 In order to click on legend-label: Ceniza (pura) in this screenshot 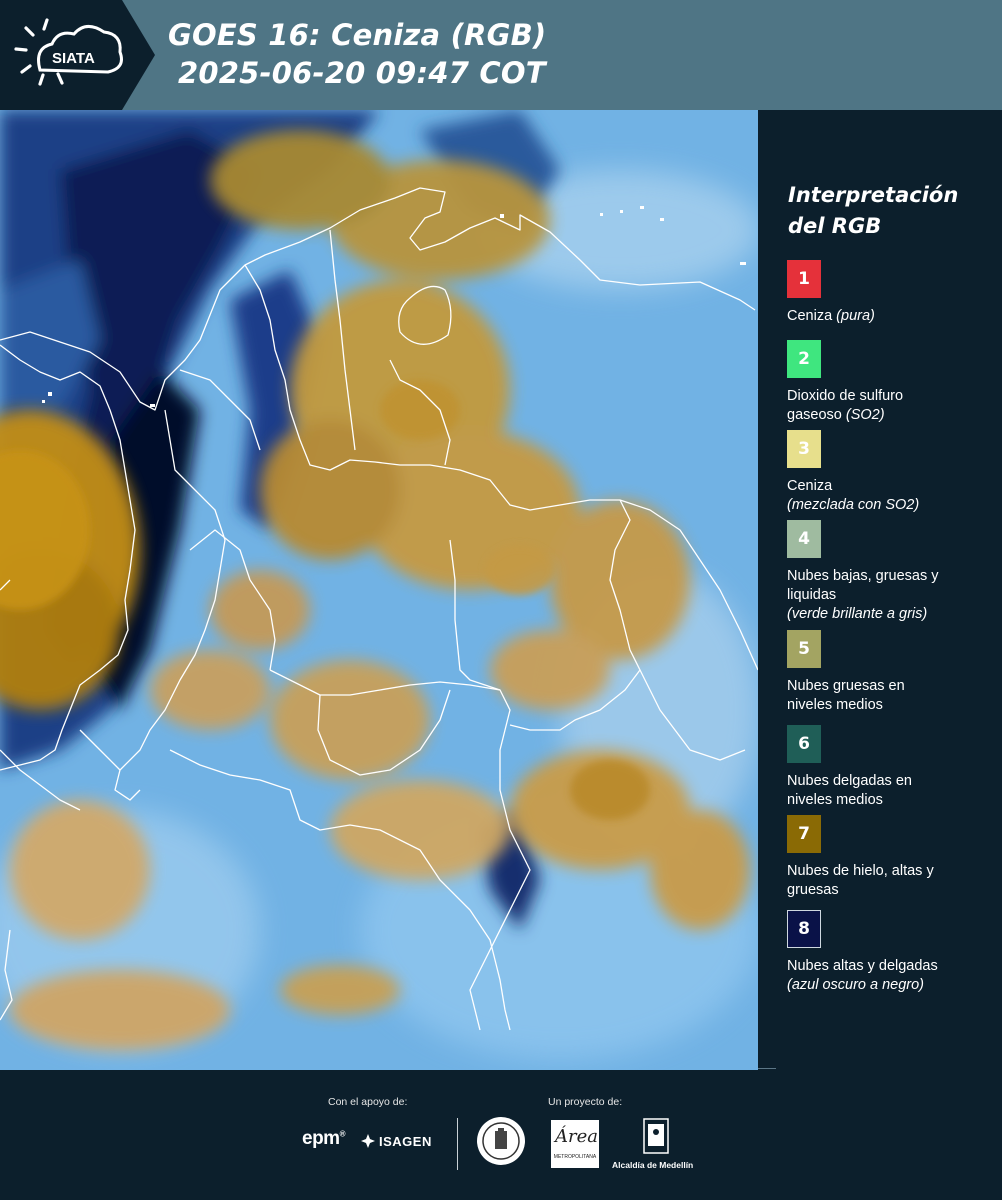, I will do `click(892, 316)`.